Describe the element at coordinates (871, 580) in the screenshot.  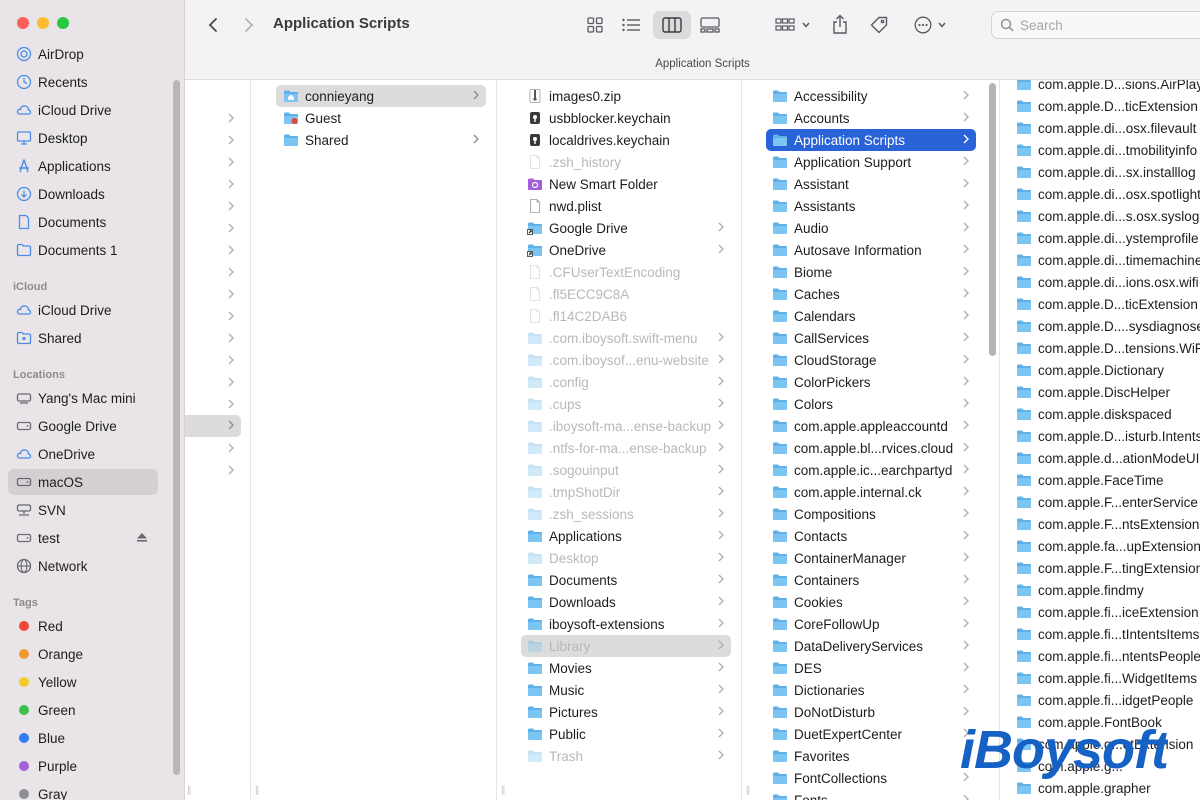
I see `file-row-containers: Containers` at that location.